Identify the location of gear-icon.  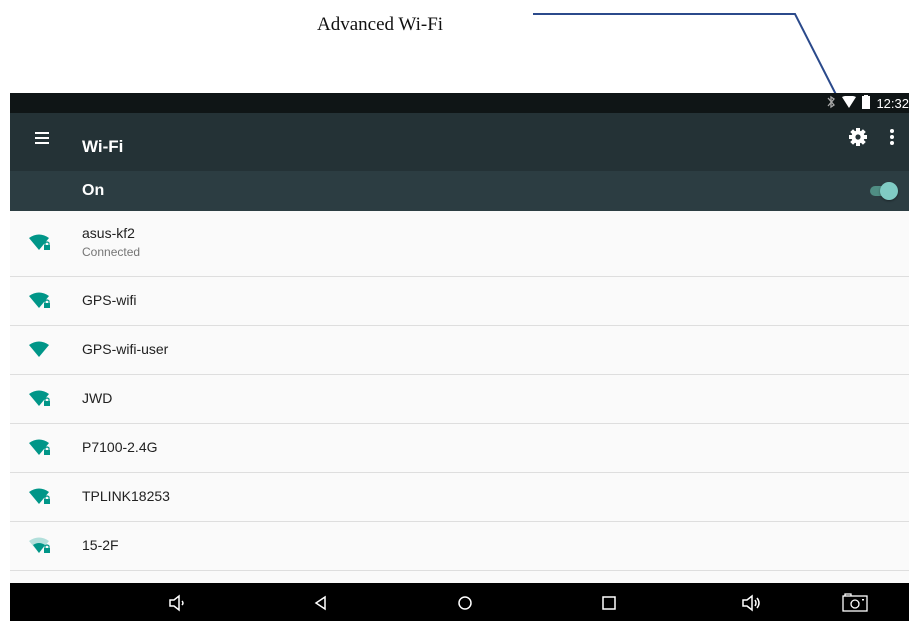
(858, 137).